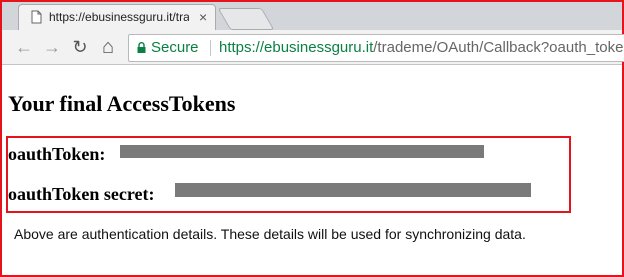 Image resolution: width=624 pixels, height=277 pixels. What do you see at coordinates (312, 16) in the screenshot?
I see `tab-strip: https://ebusinessguru.it/tra ×` at bounding box center [312, 16].